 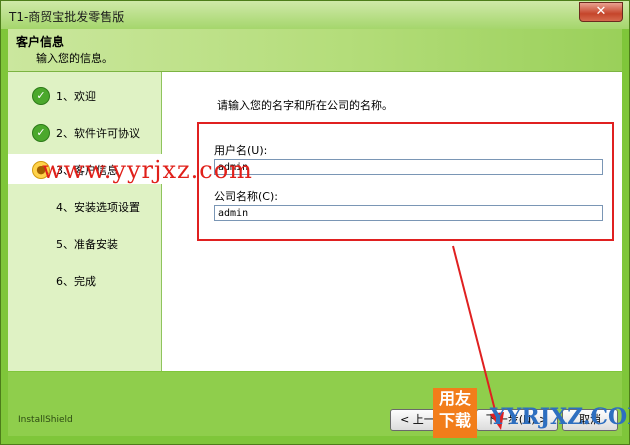 What do you see at coordinates (560, 417) in the screenshot?
I see `site-logo-text: YYRJXZ.COM` at bounding box center [560, 417].